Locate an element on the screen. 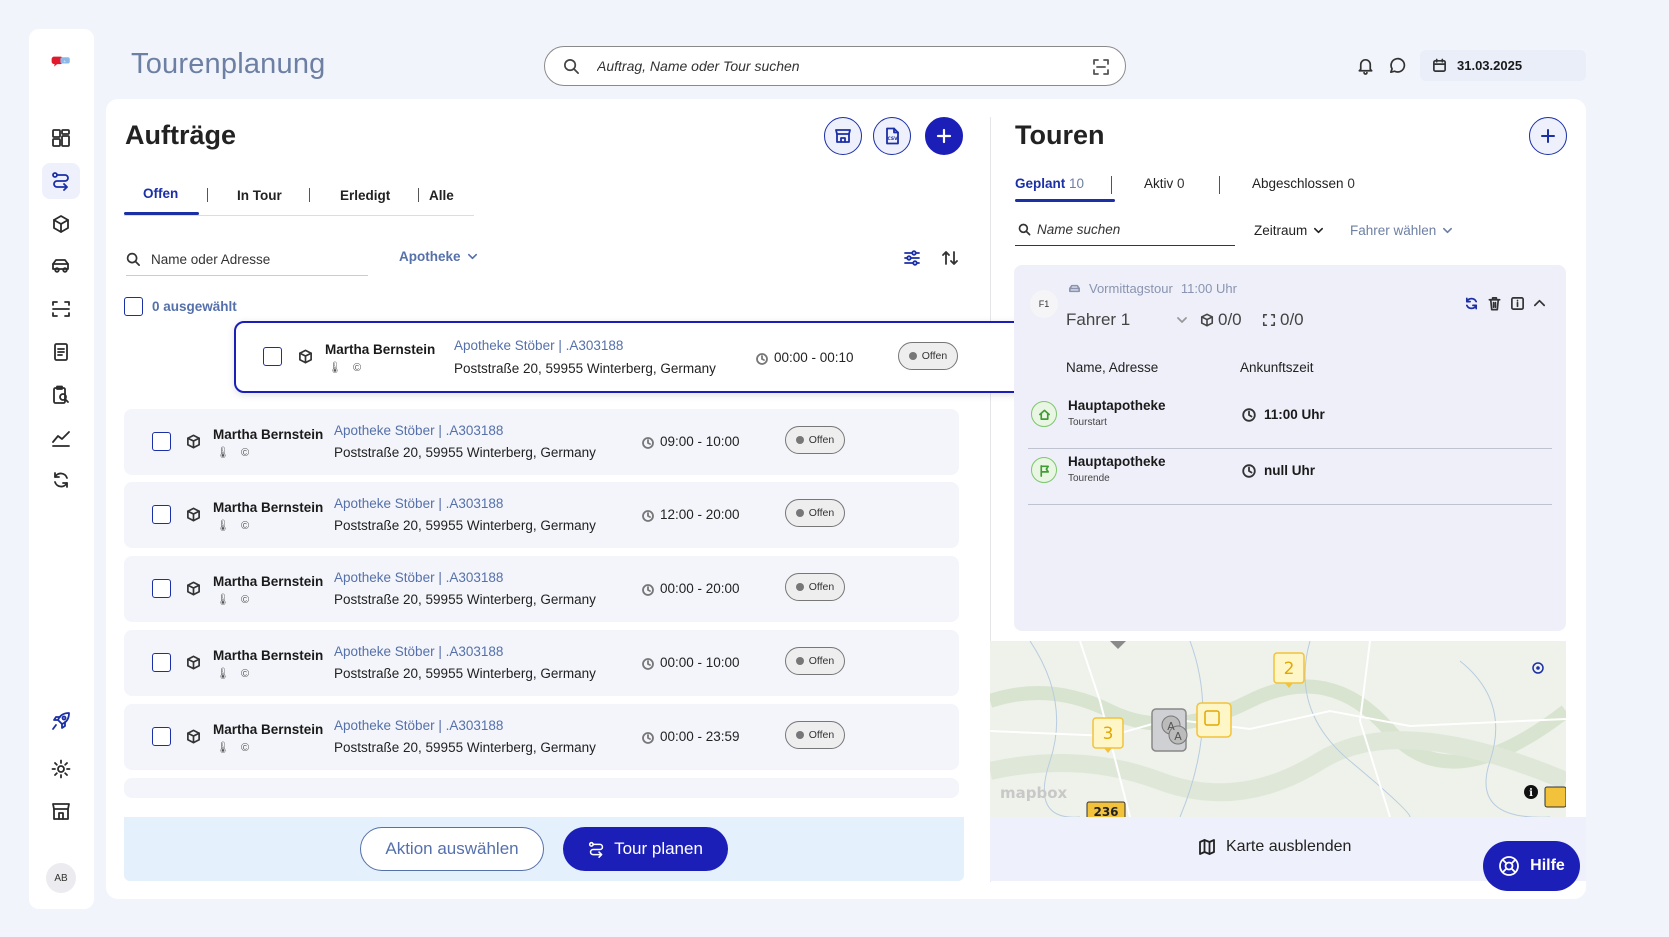 The image size is (1669, 937). plan-tour-button: Tour planen is located at coordinates (645, 849).